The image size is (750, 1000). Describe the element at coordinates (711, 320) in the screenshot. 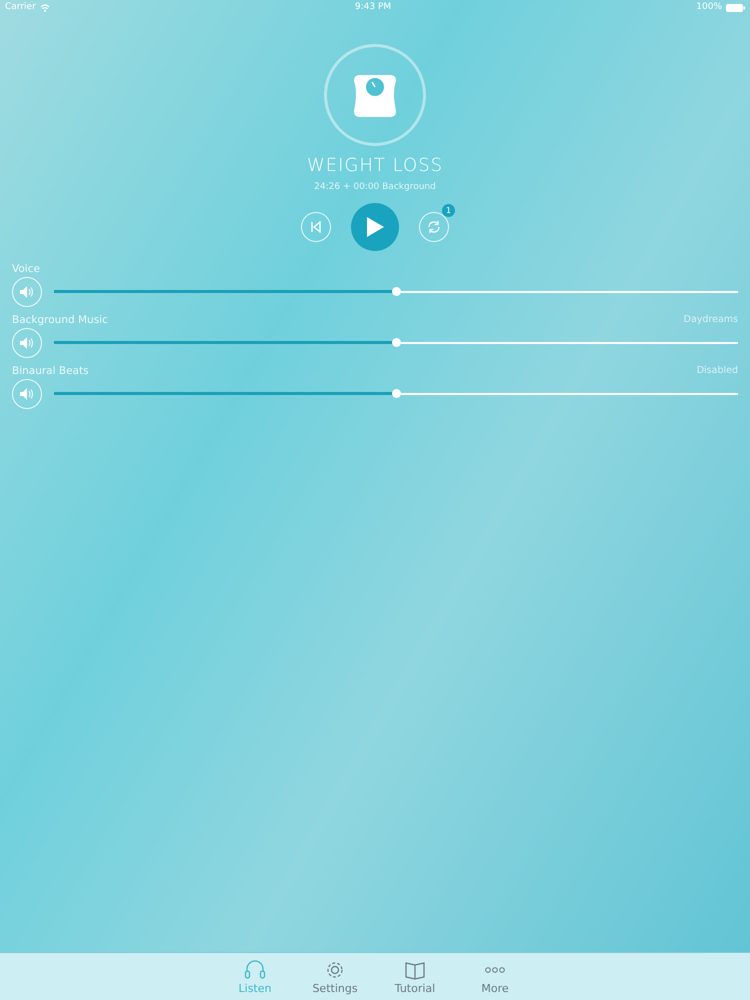

I see `channel-source: Daydreams` at that location.